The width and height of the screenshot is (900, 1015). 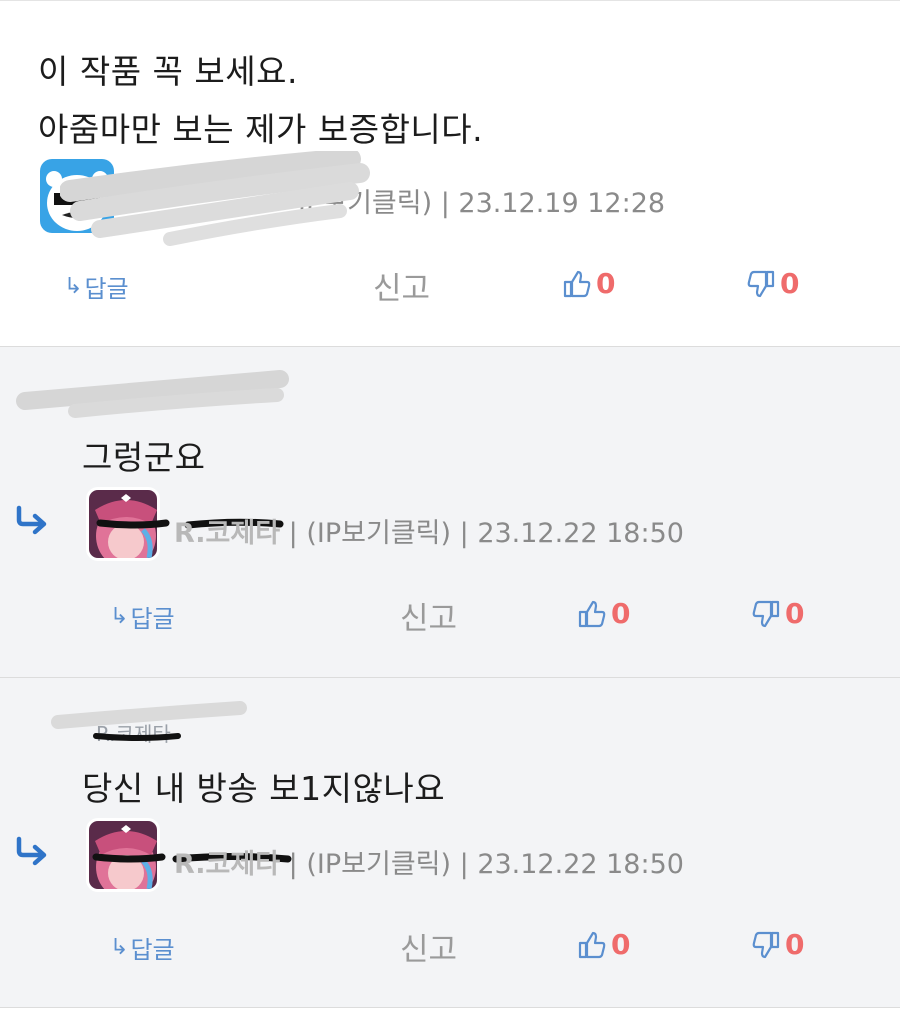 I want to click on comment-text-line: 당신 내 방송 보1지않나요, so click(x=264, y=788).